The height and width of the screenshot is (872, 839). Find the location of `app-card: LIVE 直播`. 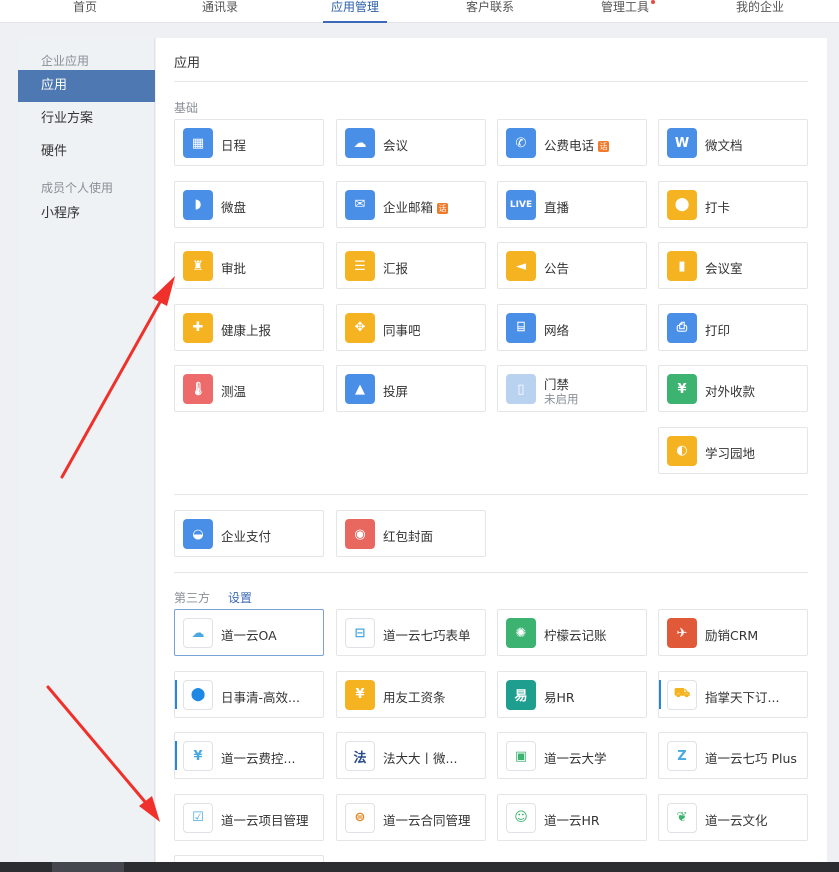

app-card: LIVE 直播 is located at coordinates (572, 204).